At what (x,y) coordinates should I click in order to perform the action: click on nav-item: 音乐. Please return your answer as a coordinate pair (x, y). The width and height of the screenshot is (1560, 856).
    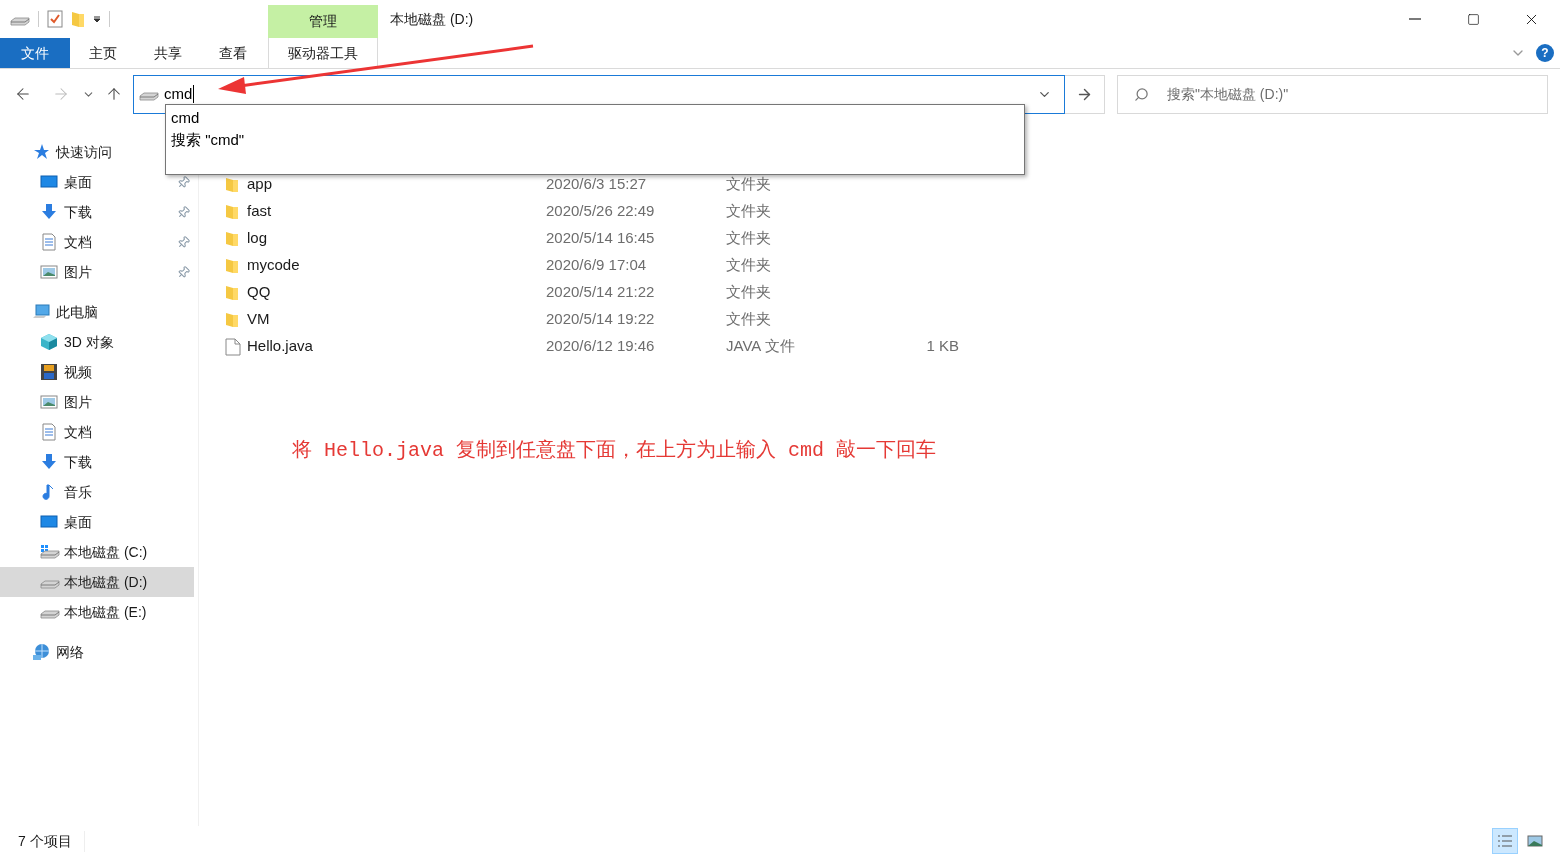
    Looking at the image, I should click on (97, 492).